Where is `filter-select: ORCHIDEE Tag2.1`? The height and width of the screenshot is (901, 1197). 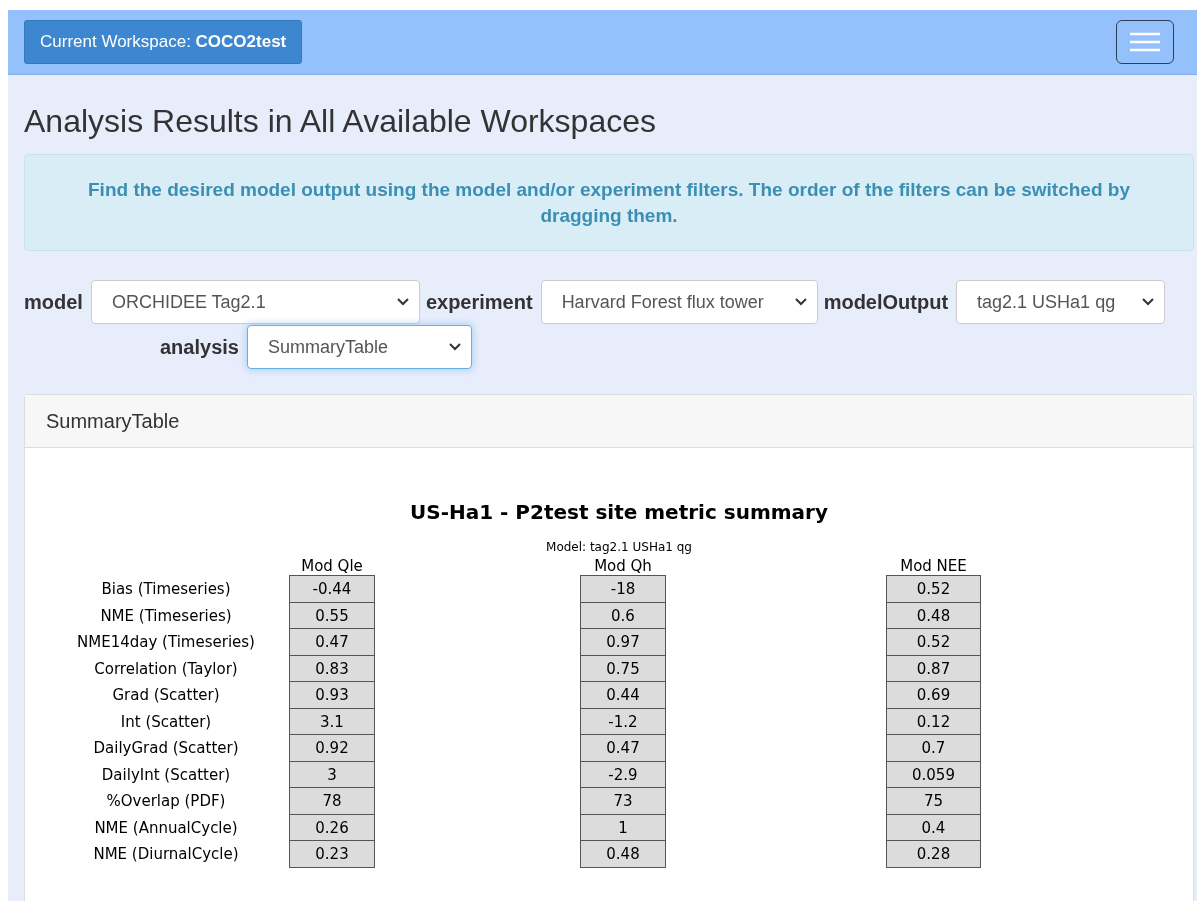
filter-select: ORCHIDEE Tag2.1 is located at coordinates (255, 302).